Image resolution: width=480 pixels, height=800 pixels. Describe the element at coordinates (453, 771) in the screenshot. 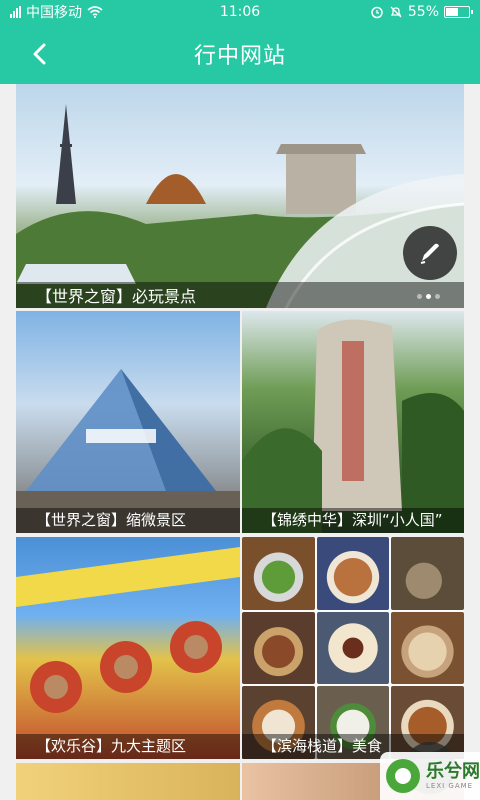

I see `watermark-name: 乐兮网` at that location.